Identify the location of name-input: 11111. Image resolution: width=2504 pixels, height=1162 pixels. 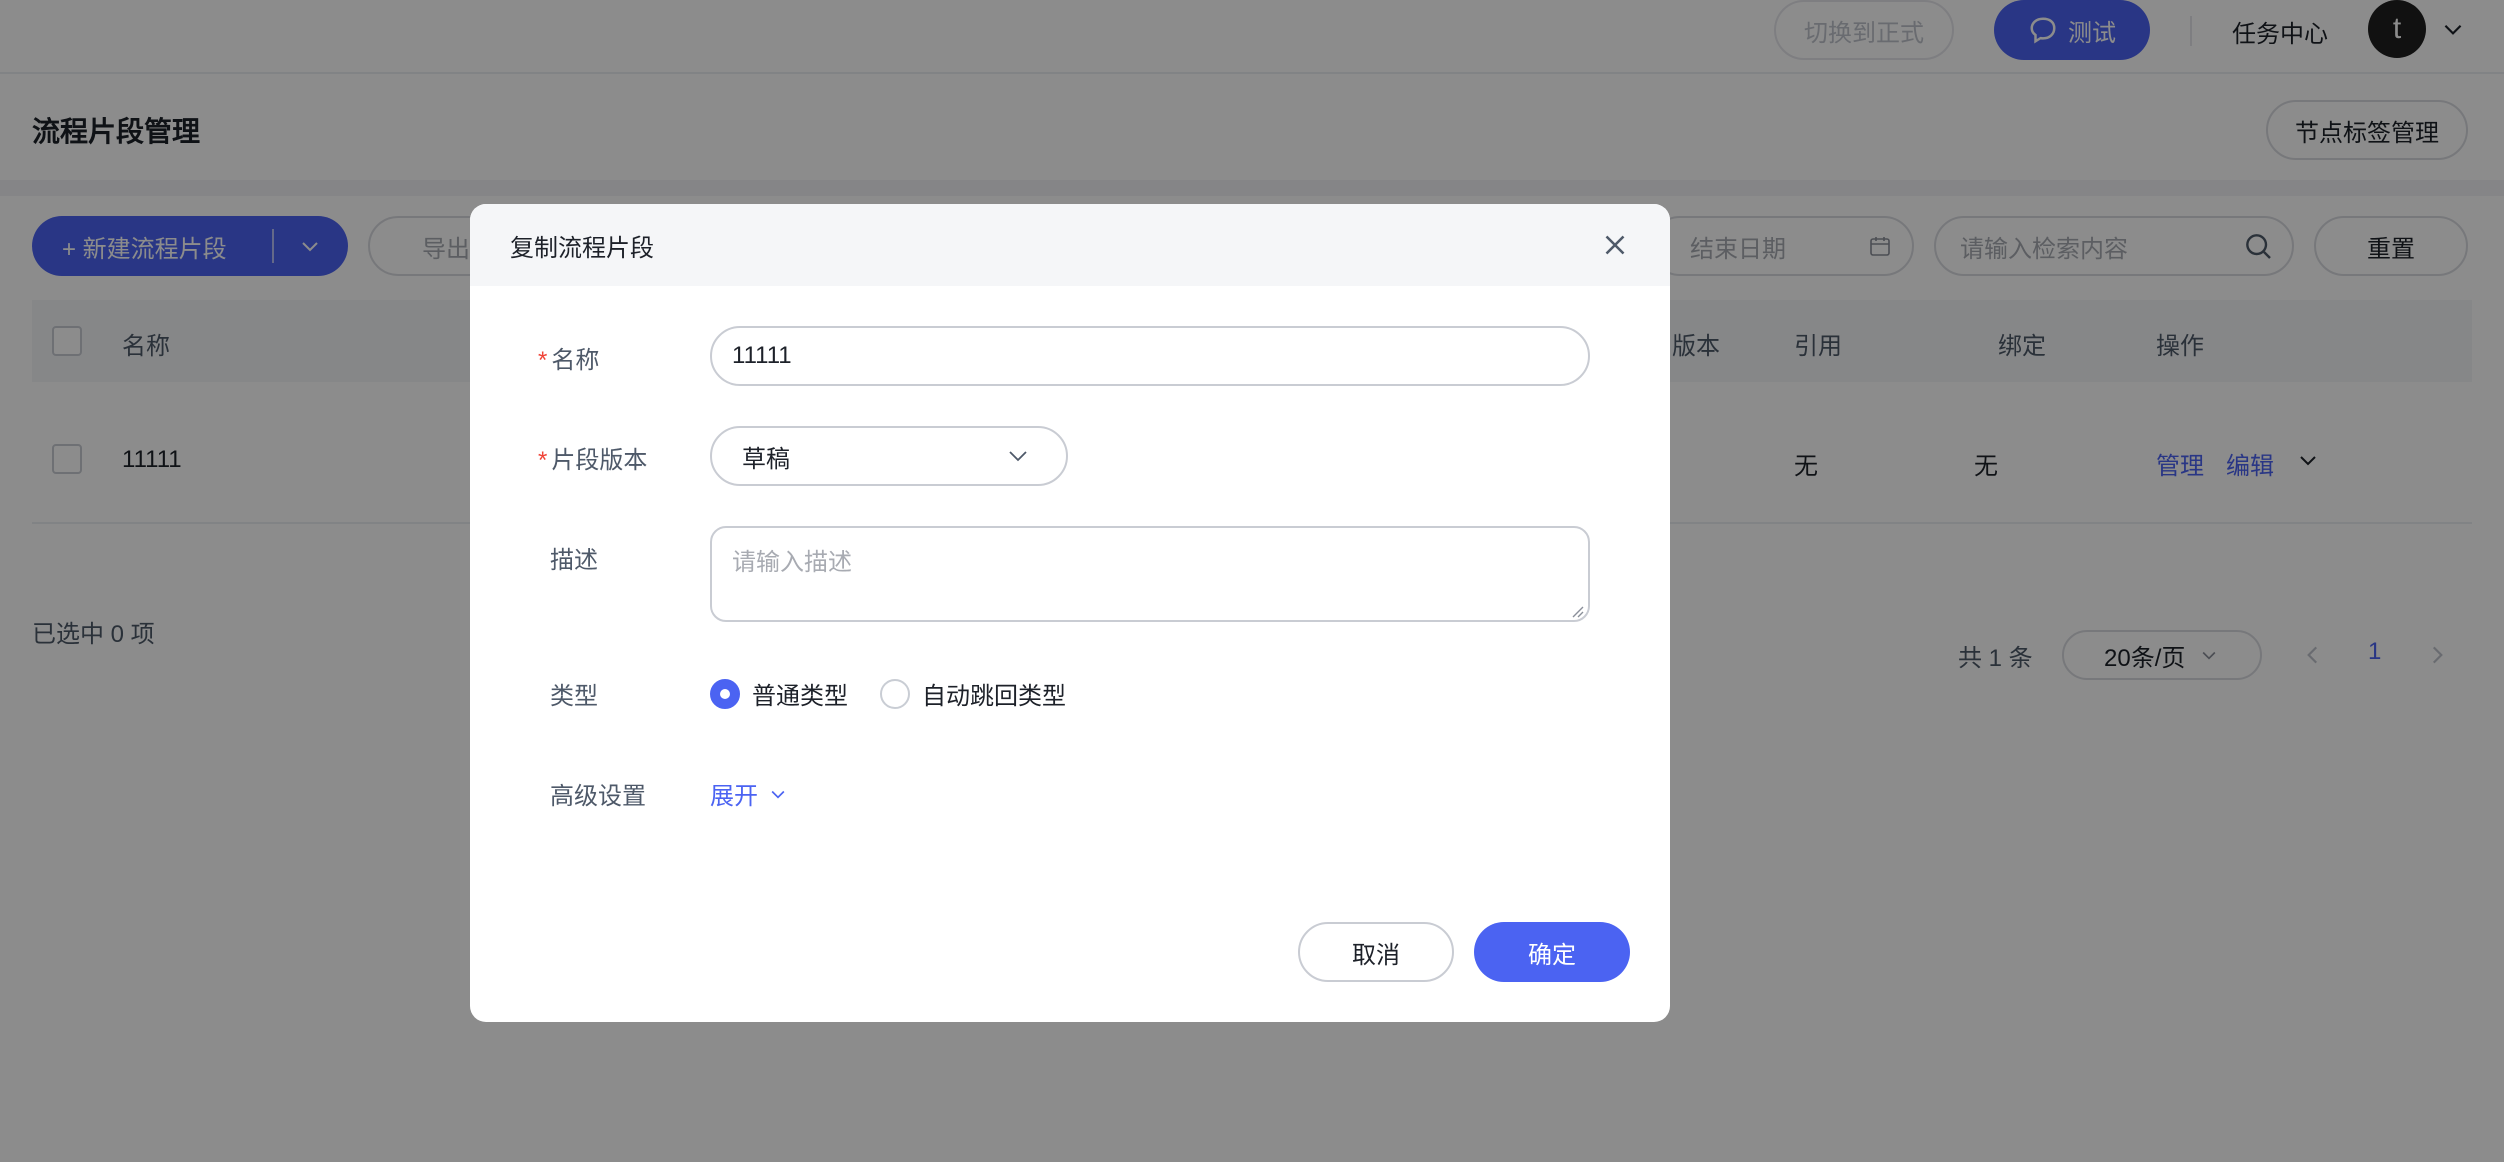
(1150, 356).